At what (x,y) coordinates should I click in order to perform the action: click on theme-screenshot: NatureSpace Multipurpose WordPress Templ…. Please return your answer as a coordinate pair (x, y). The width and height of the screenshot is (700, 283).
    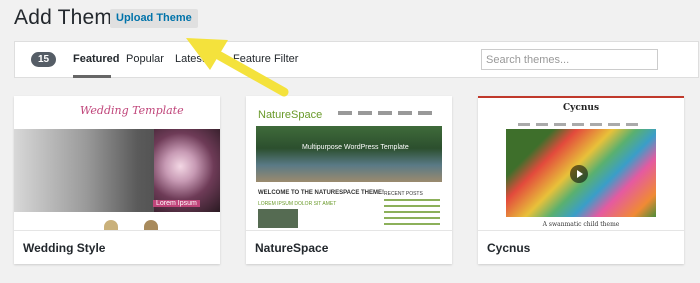
    Looking at the image, I should click on (349, 163).